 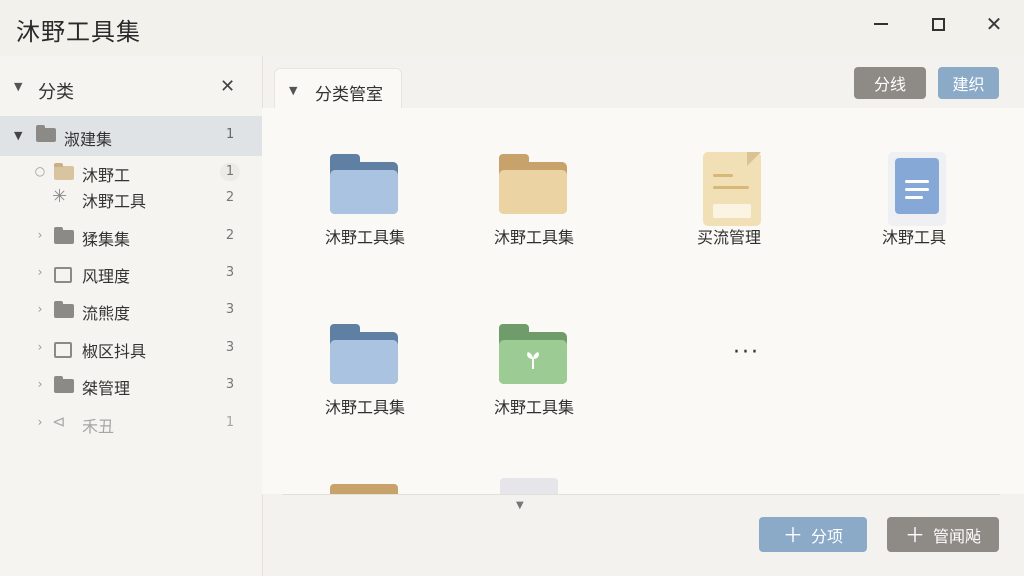 I want to click on folder-outline-icon, so click(x=63, y=275).